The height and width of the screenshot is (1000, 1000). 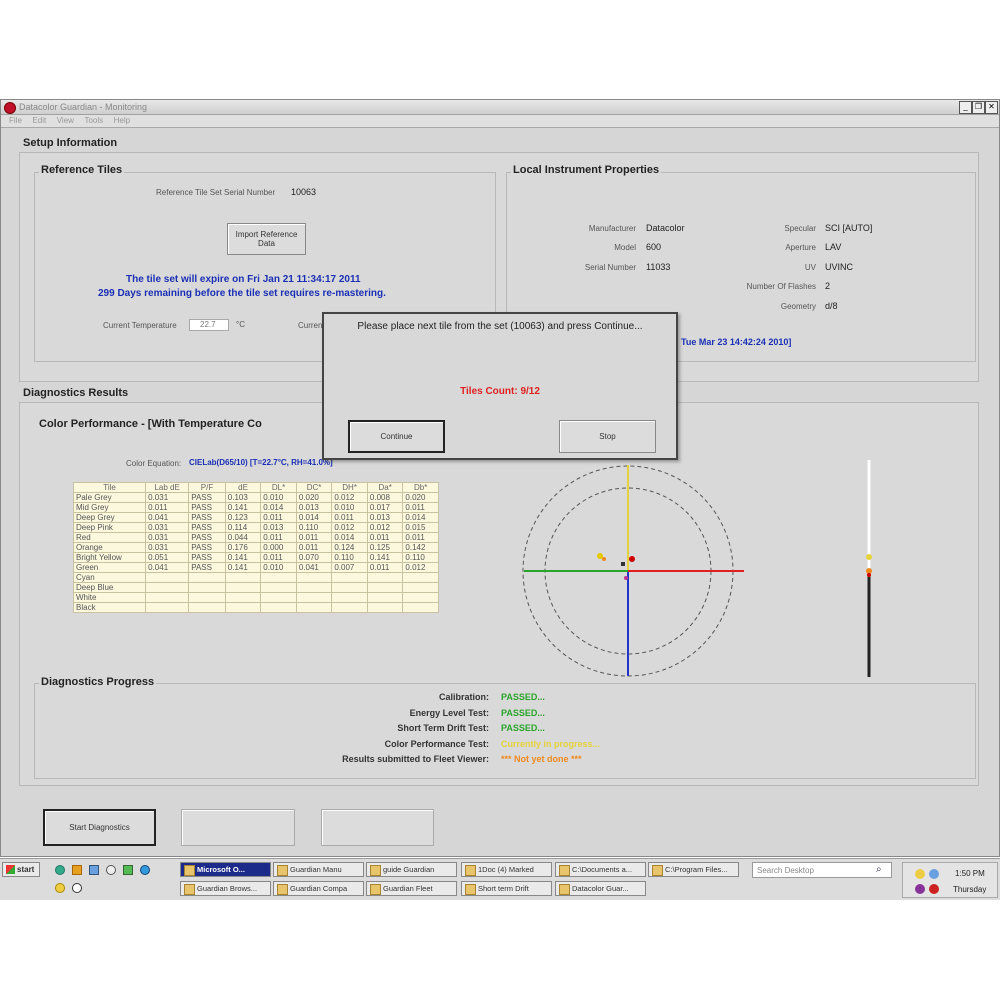 What do you see at coordinates (65, 120) in the screenshot?
I see `menu-view: View` at bounding box center [65, 120].